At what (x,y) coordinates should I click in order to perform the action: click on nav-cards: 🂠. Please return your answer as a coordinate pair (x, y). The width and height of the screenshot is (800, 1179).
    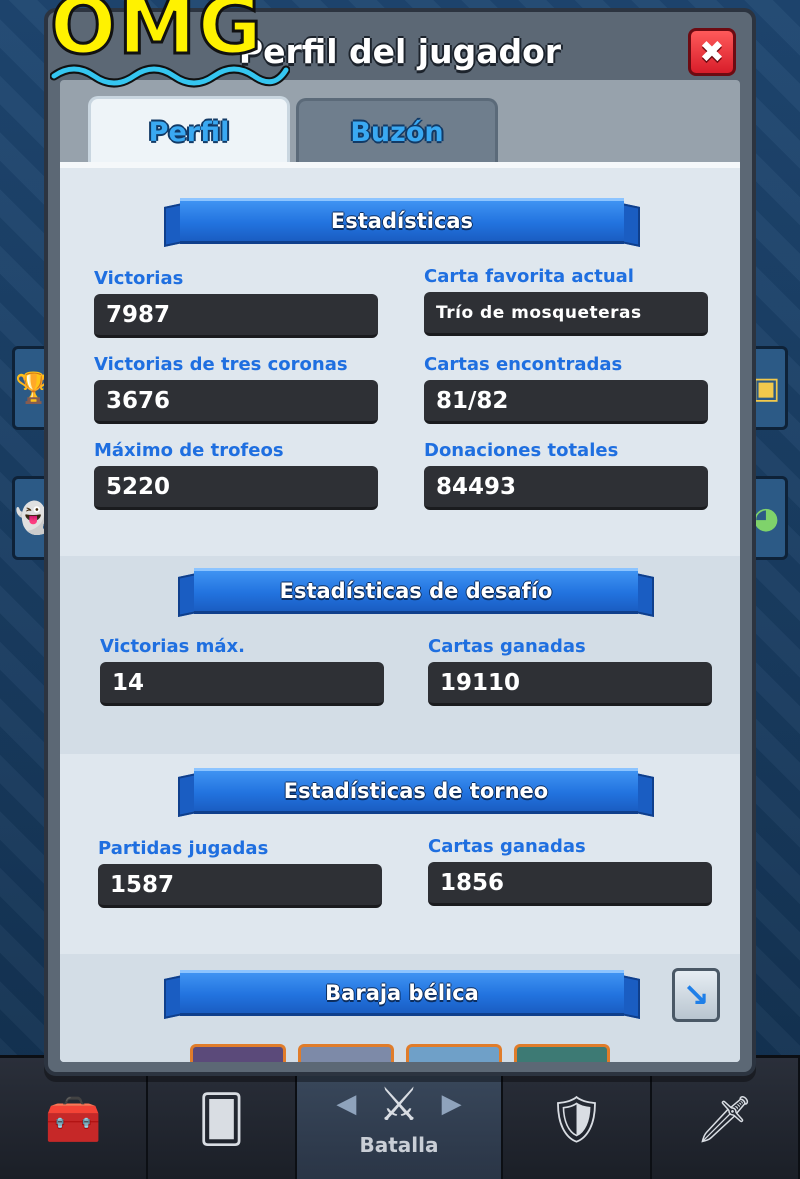
    Looking at the image, I should click on (222, 1118).